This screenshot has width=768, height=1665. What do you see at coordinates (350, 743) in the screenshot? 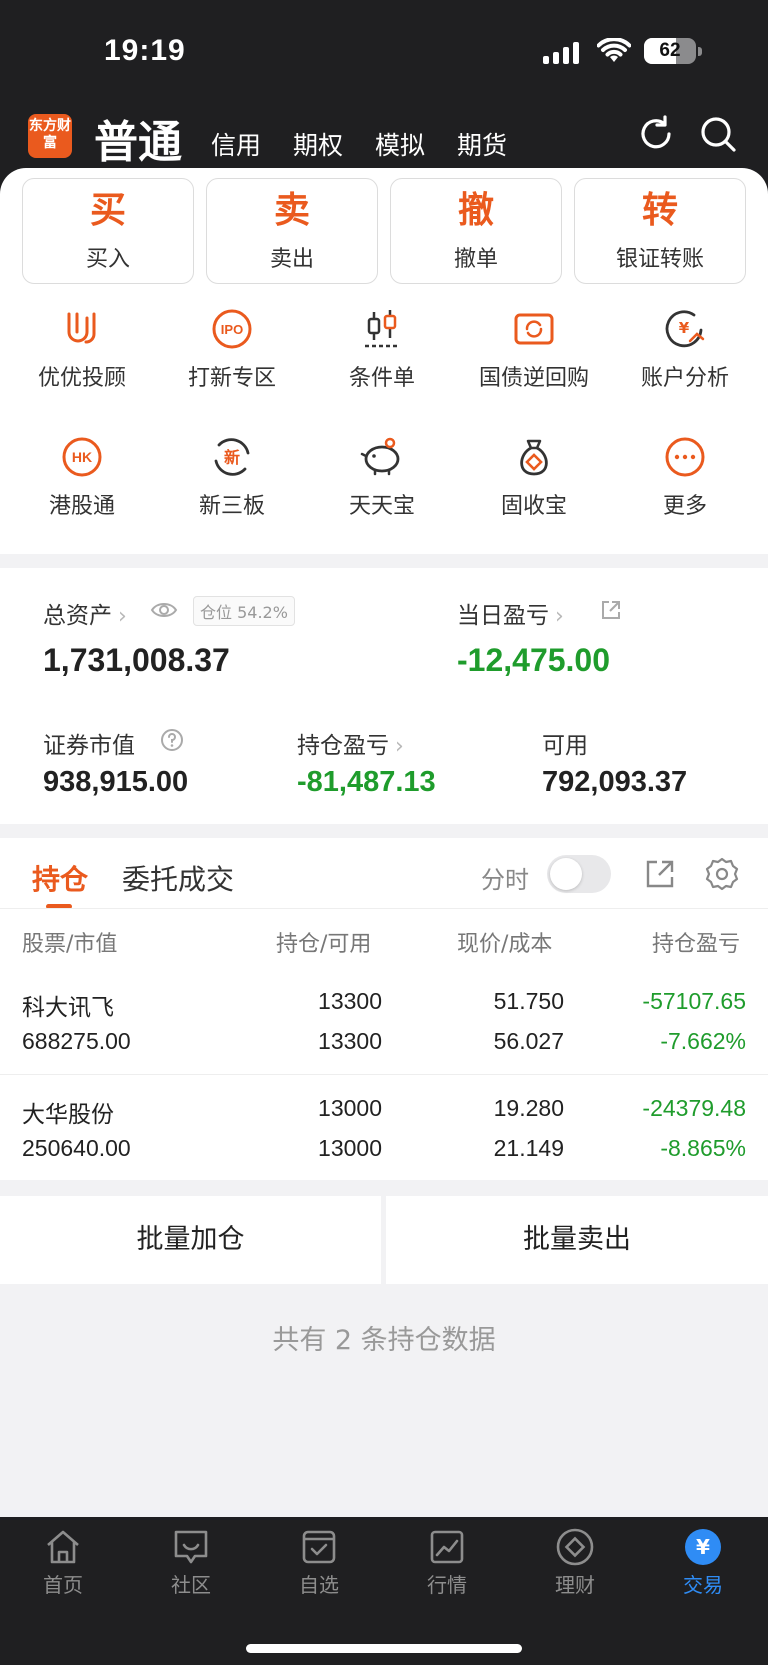
I see `holding-pl-label: 持仓盈亏 ›` at bounding box center [350, 743].